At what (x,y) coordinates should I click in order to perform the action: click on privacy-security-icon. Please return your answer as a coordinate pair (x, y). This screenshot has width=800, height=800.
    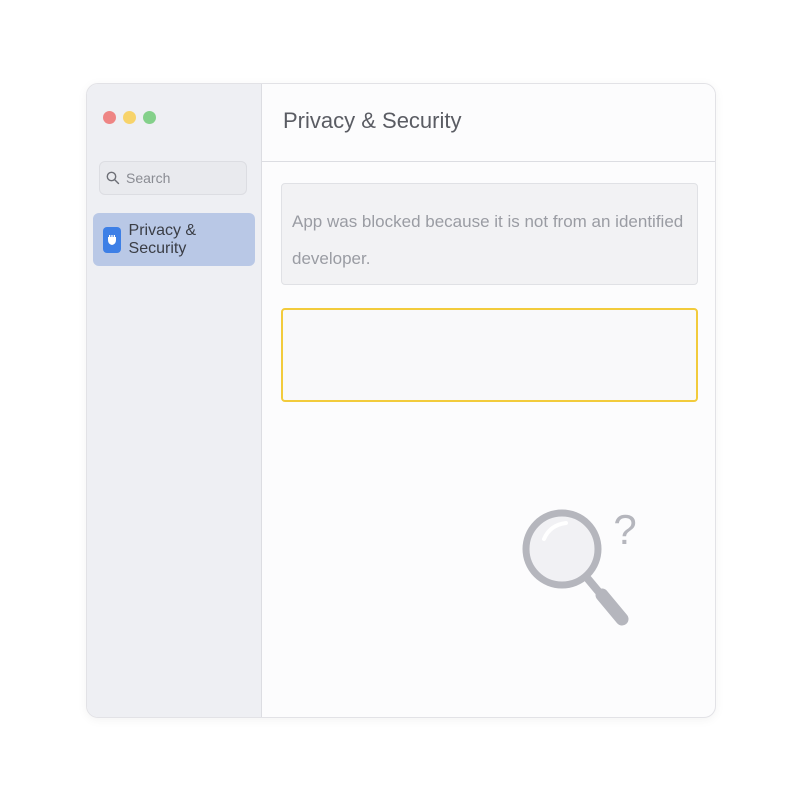
    Looking at the image, I should click on (112, 239).